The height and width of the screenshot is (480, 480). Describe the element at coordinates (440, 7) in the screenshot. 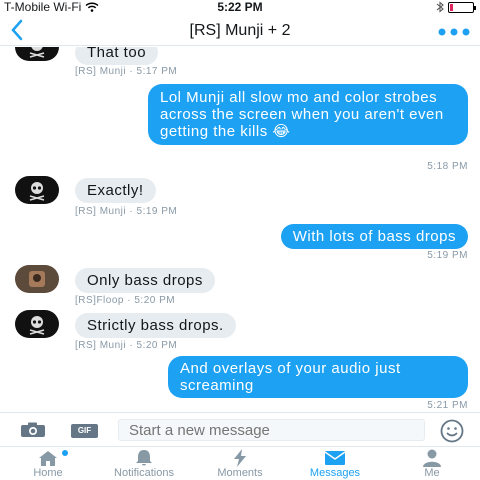

I see `bluetooth-icon` at that location.